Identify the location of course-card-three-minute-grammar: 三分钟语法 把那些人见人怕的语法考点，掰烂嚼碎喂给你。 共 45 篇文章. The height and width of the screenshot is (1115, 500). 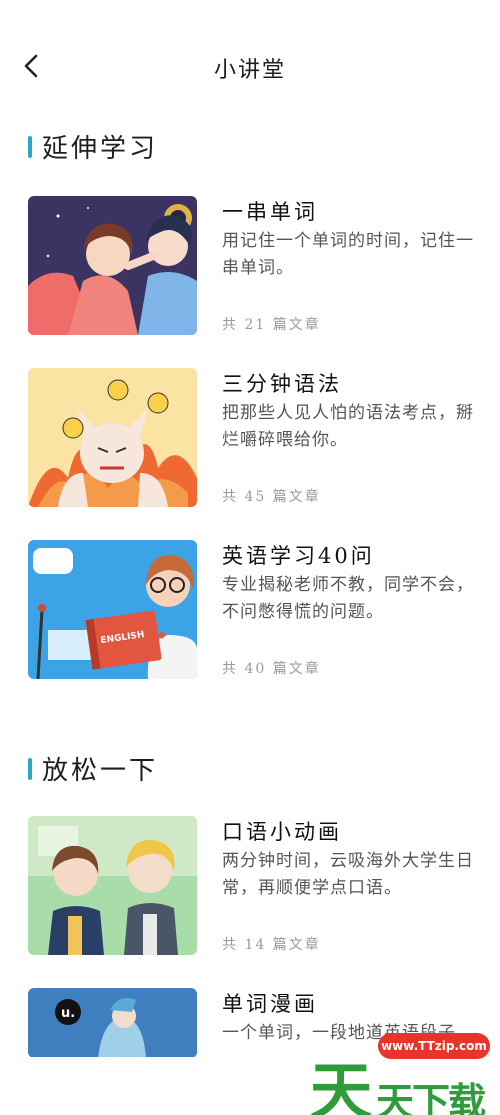
(253, 438).